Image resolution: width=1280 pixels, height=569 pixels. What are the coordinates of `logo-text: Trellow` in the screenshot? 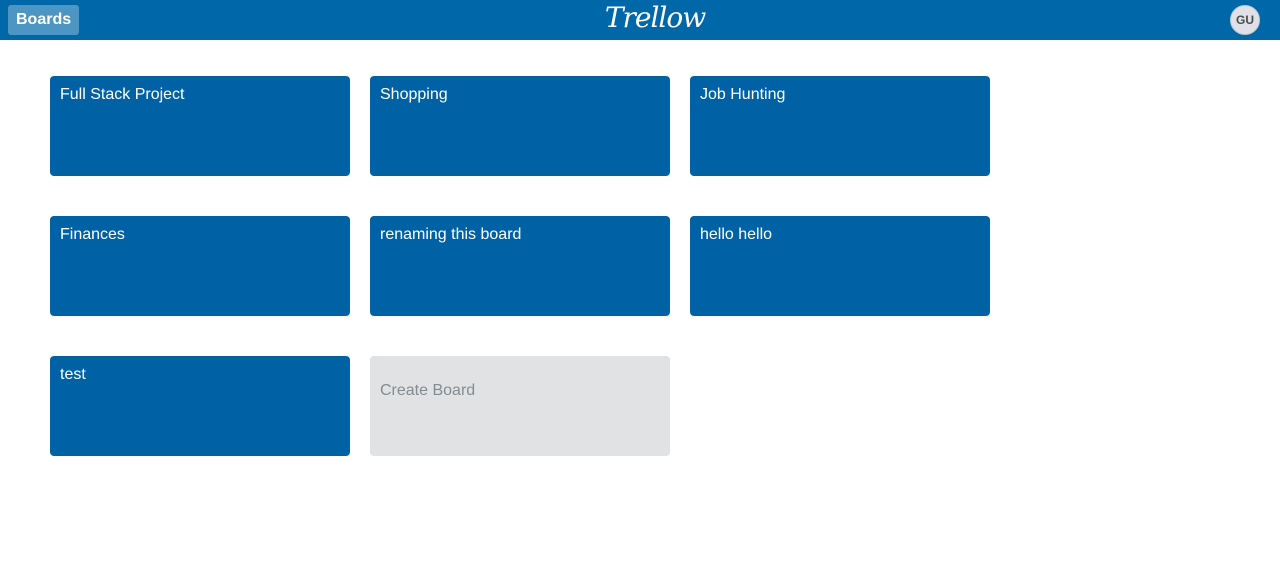 It's located at (655, 17).